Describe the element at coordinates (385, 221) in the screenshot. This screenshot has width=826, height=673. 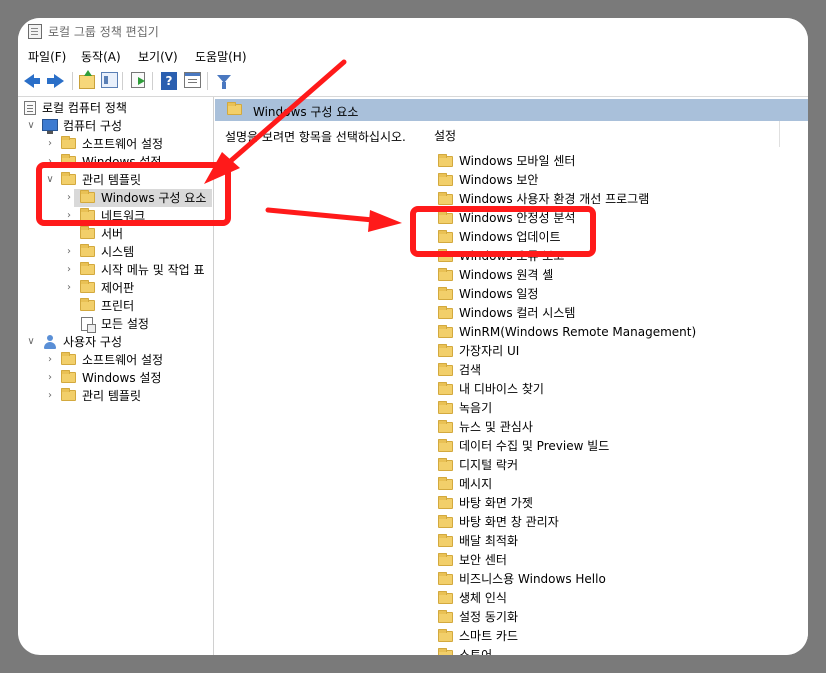
I see `annotation-arrowhead` at that location.